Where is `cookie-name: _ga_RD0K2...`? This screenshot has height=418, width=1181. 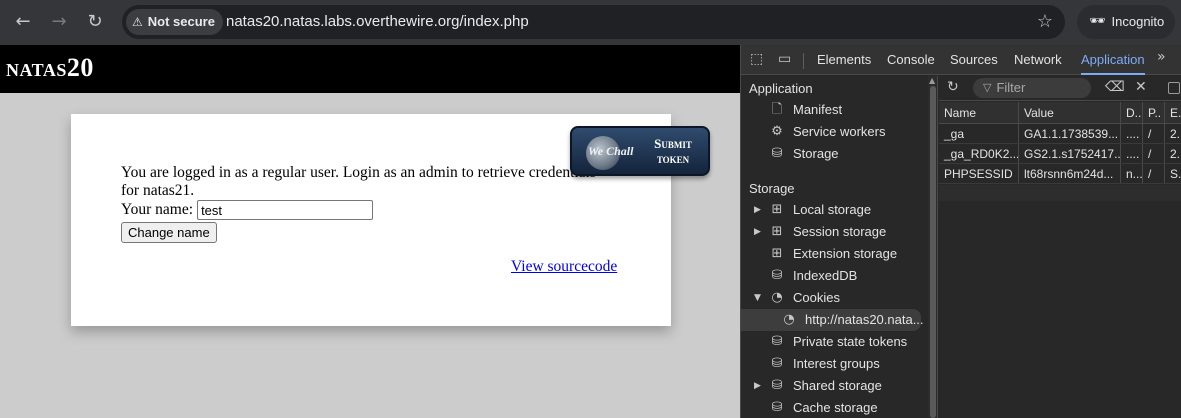 cookie-name: _ga_RD0K2... is located at coordinates (979, 153).